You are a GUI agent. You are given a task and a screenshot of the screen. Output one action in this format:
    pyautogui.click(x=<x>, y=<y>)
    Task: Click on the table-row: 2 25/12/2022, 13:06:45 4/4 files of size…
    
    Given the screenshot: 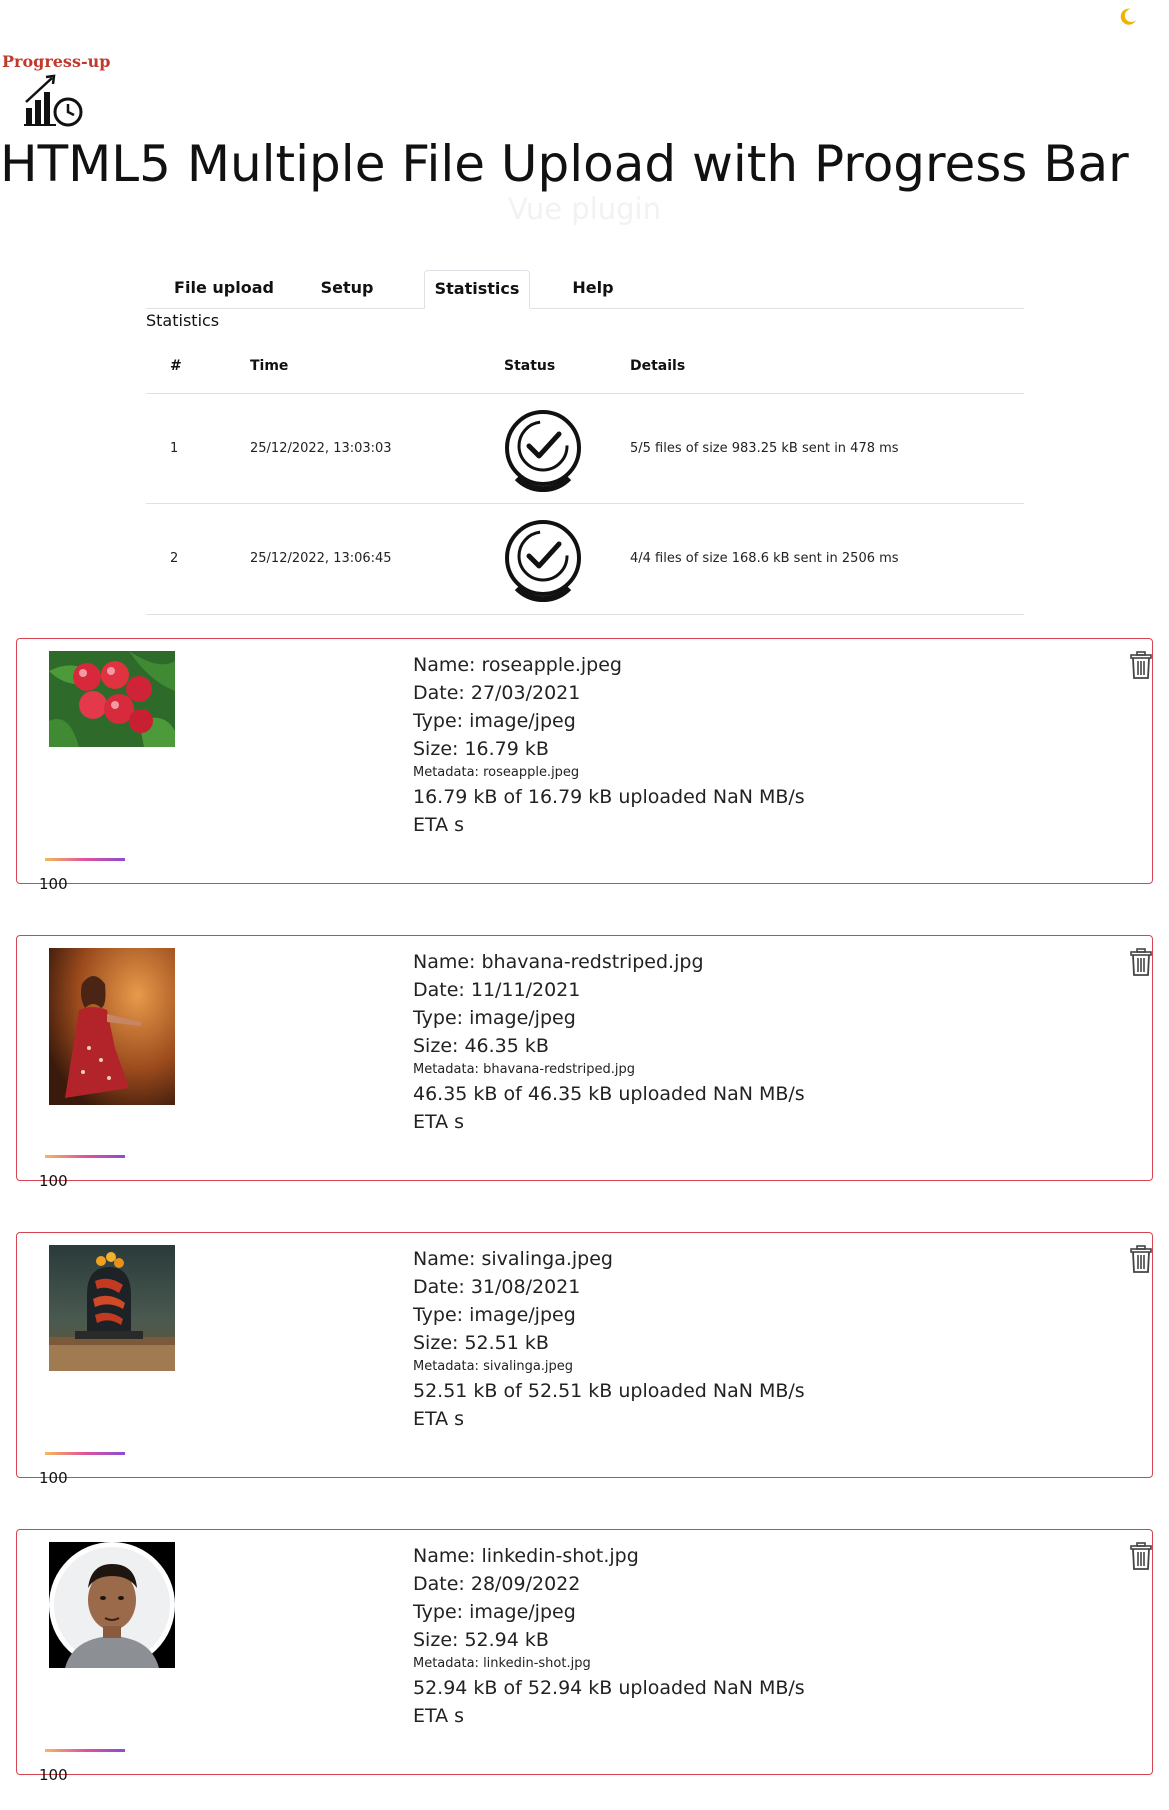 What is the action you would take?
    pyautogui.click(x=585, y=559)
    